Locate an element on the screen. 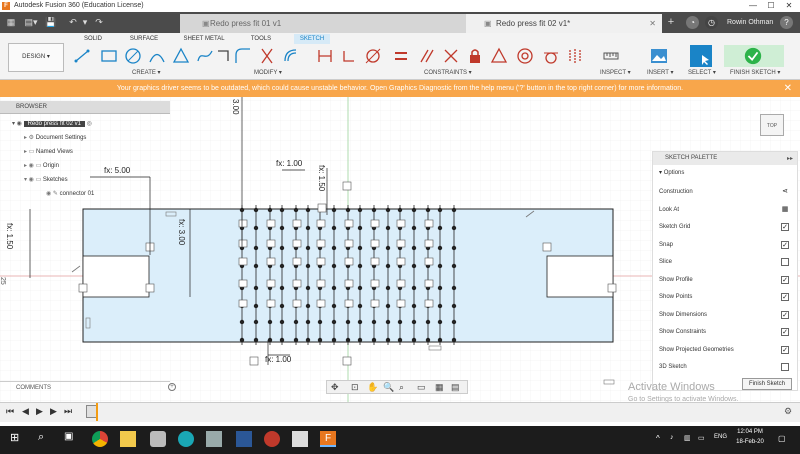 The height and width of the screenshot is (454, 800). dimension-slot-height: fx: 3.00 is located at coordinates (181, 232).